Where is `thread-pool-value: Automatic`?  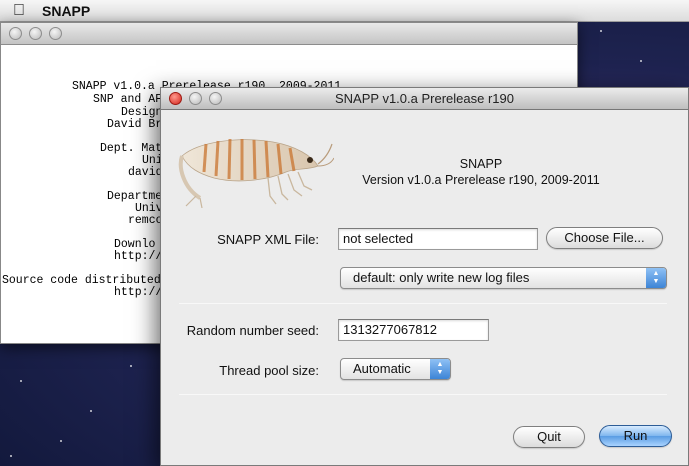 thread-pool-value: Automatic is located at coordinates (382, 368).